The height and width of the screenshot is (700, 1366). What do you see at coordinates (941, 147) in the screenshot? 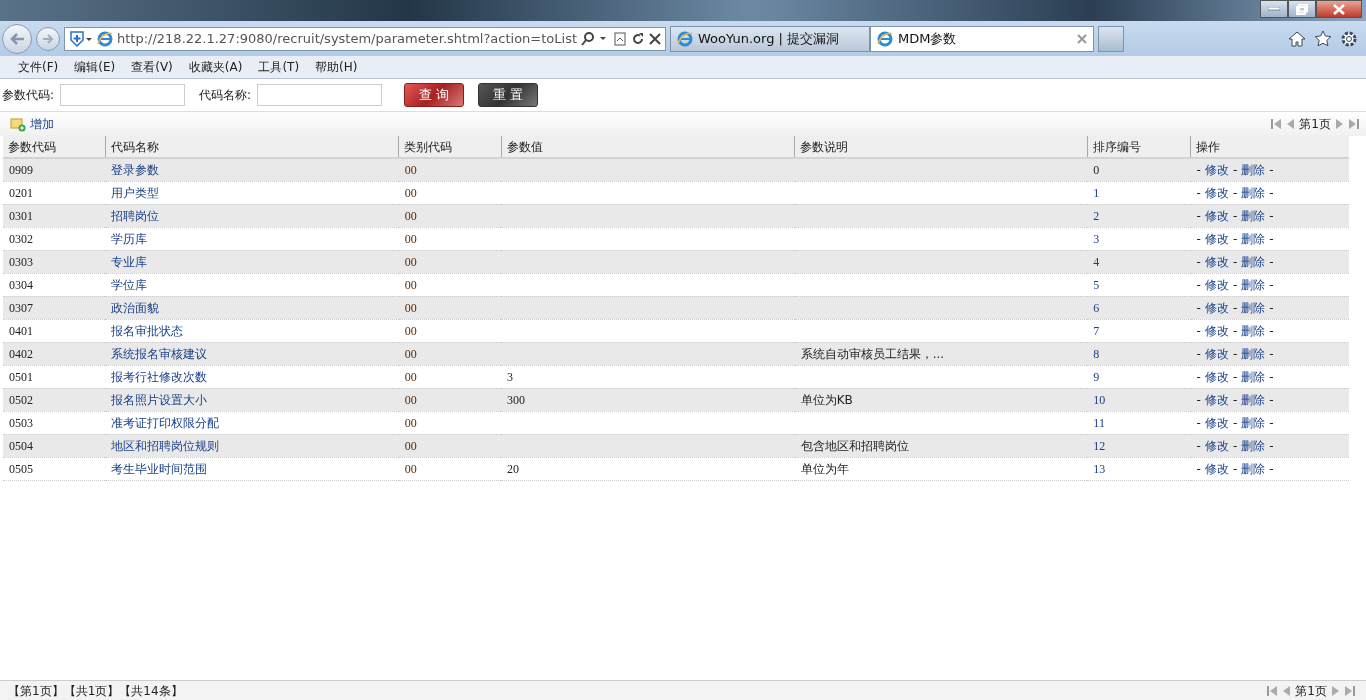
I see `column-header: 参数说明` at bounding box center [941, 147].